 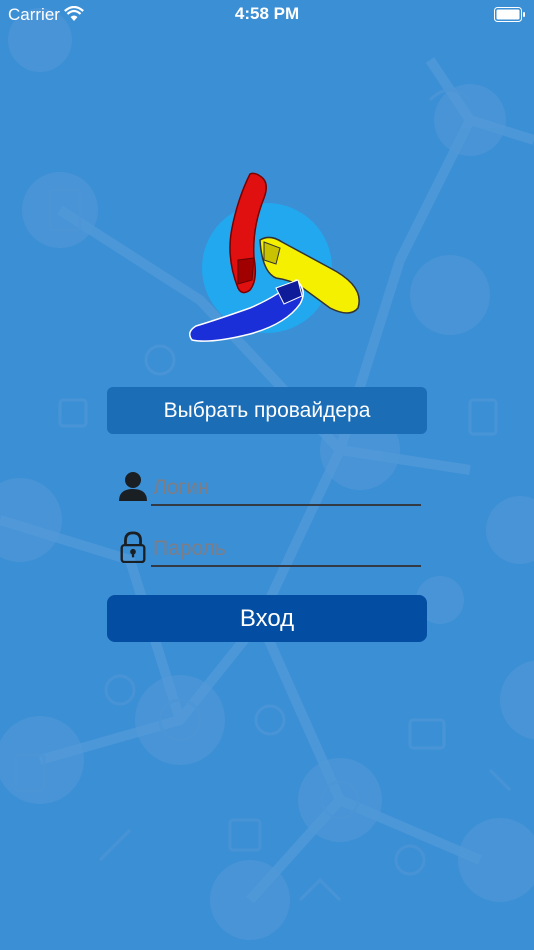 What do you see at coordinates (286, 489) in the screenshot?
I see `login-field` at bounding box center [286, 489].